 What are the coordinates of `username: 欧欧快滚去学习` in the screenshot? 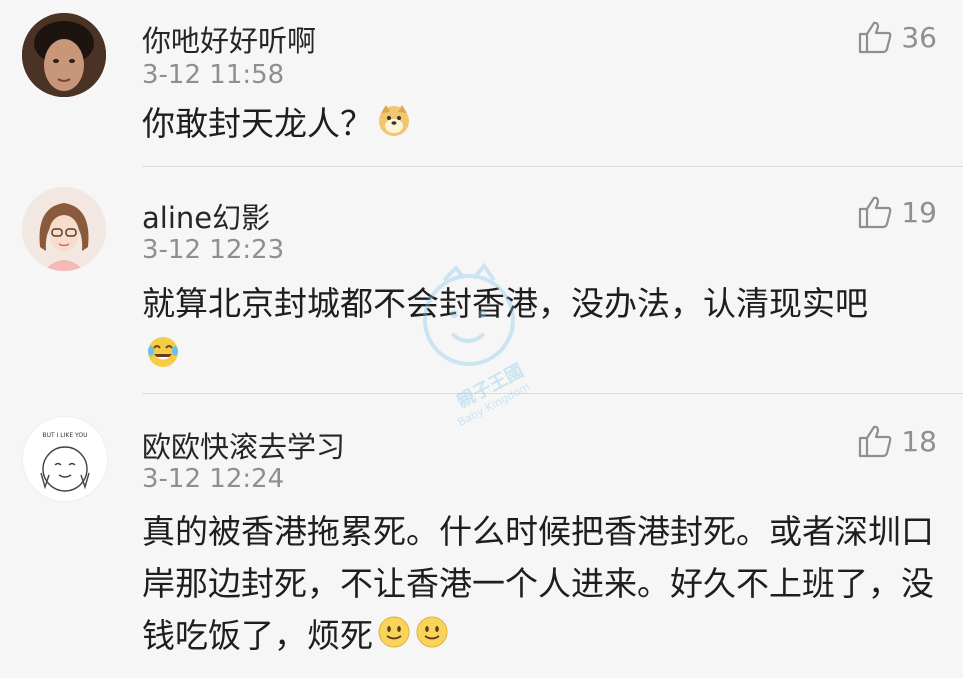 It's located at (243, 445).